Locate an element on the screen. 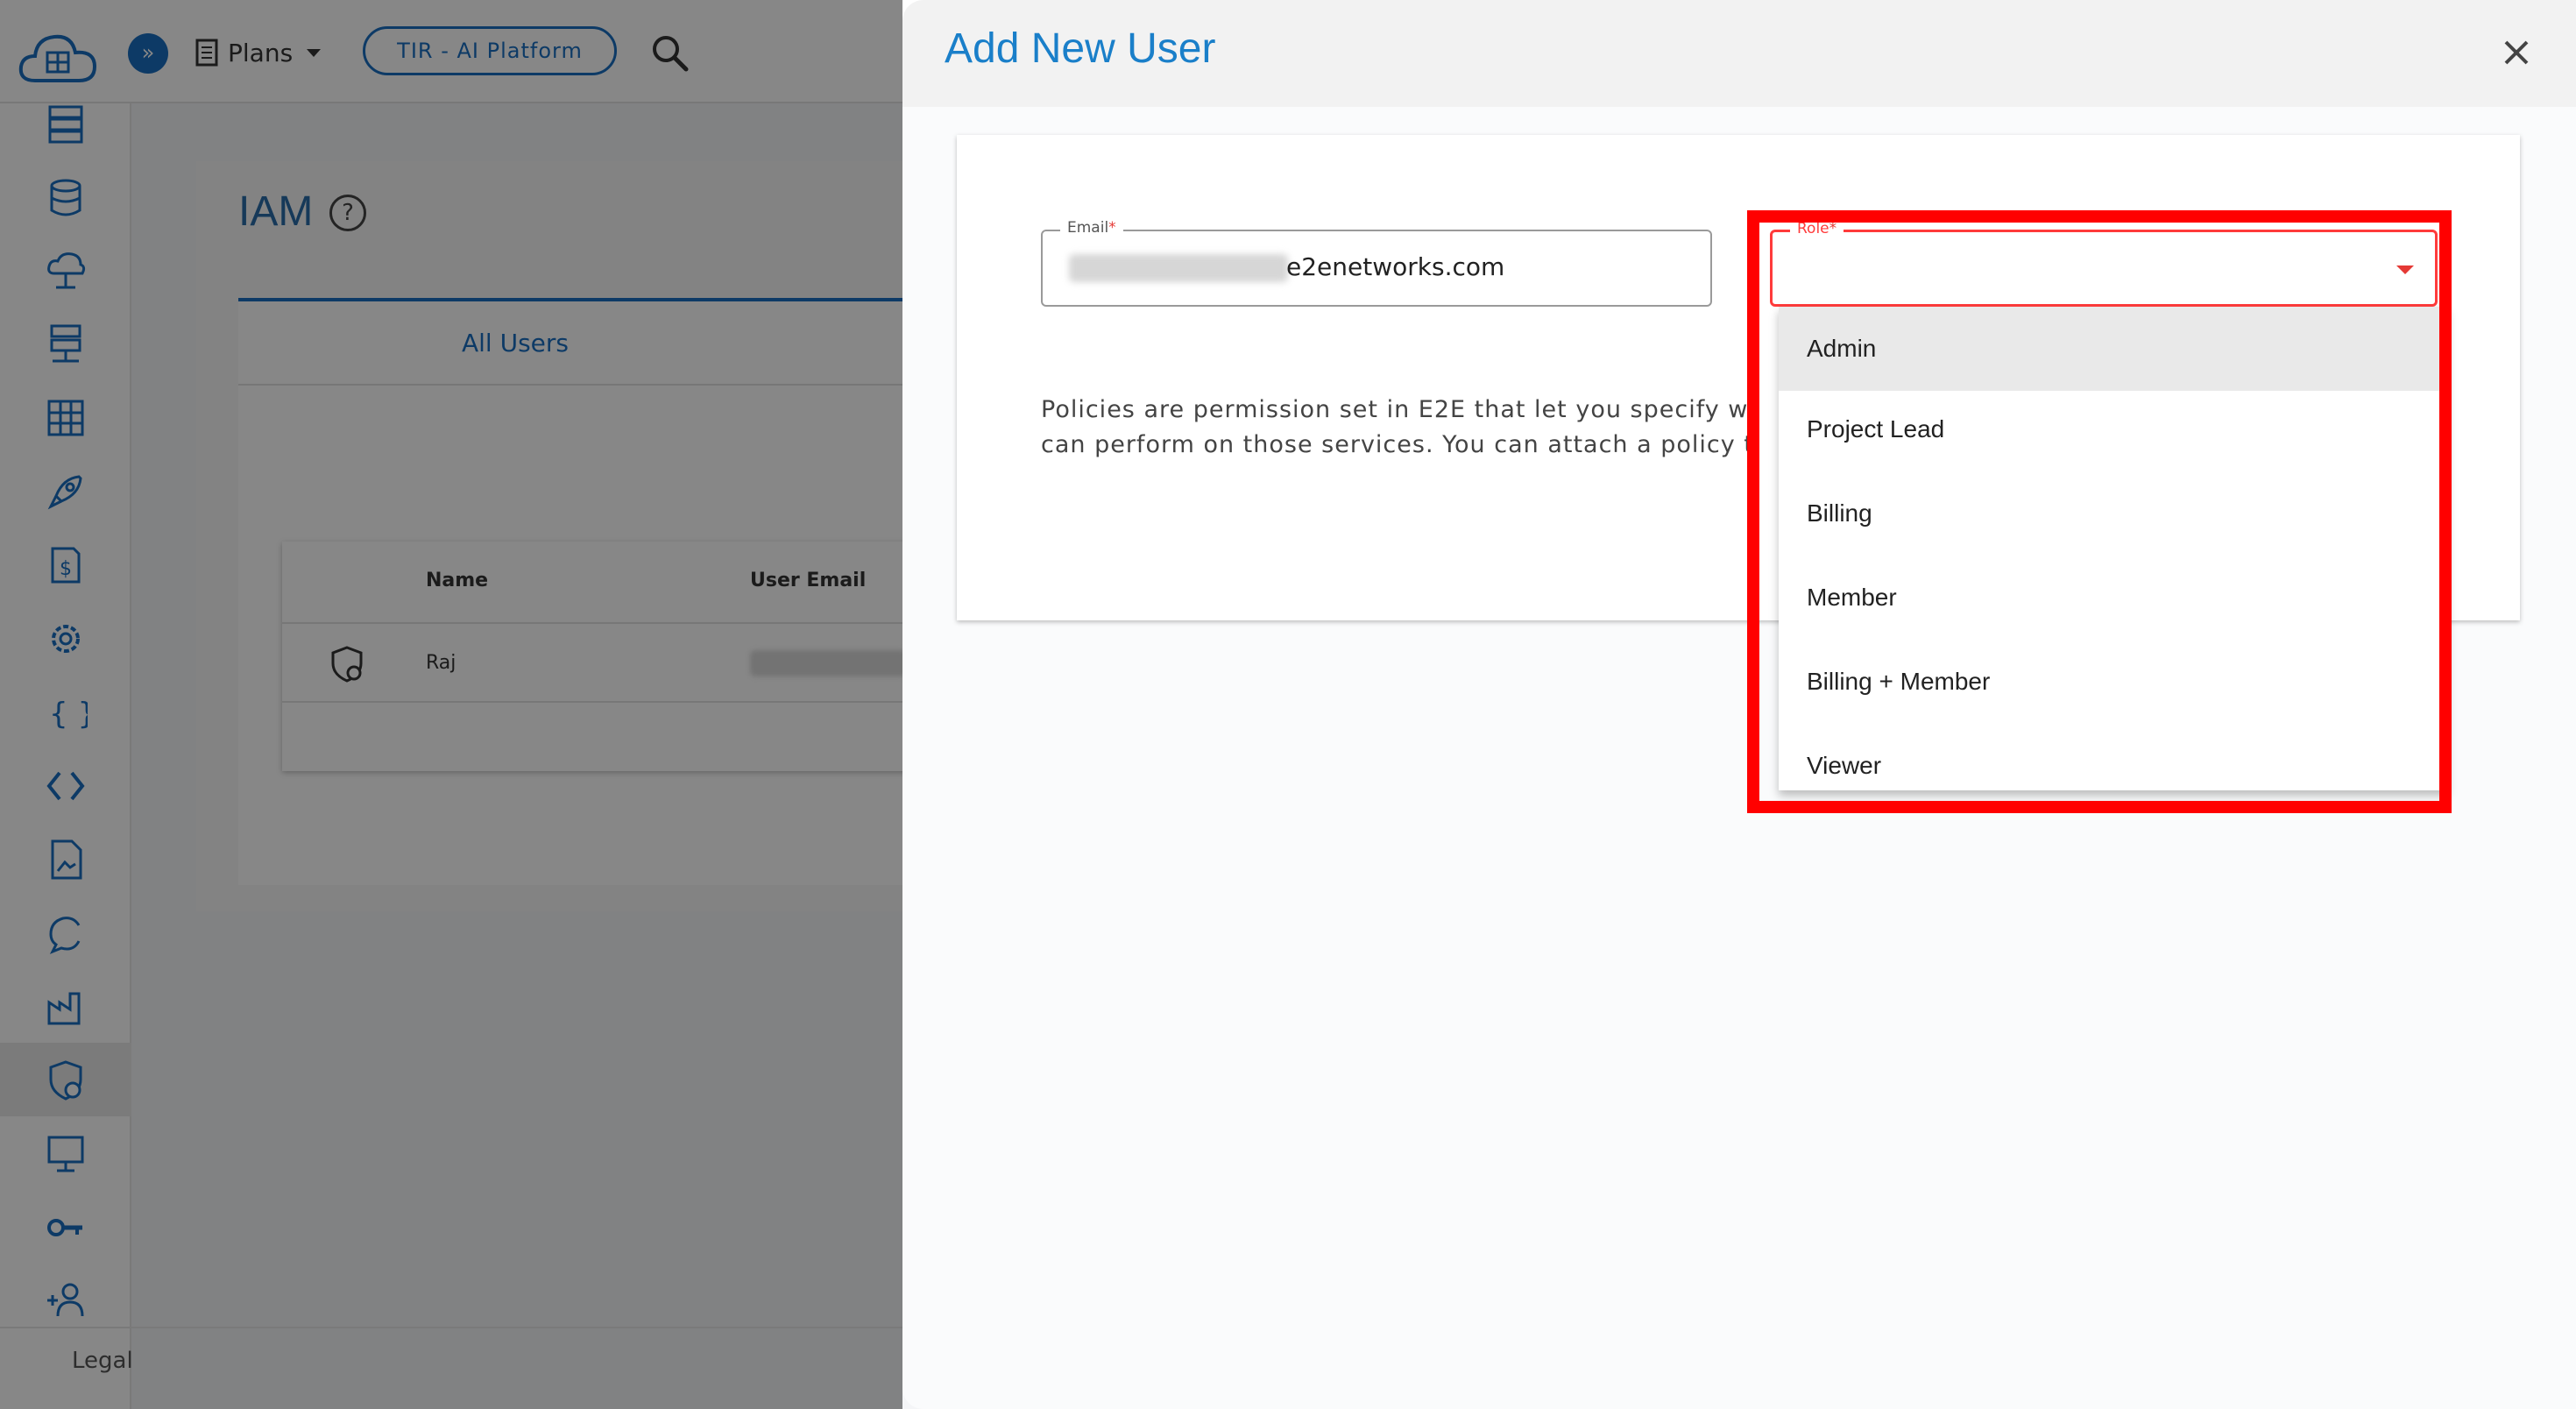 This screenshot has height=1409, width=2576. email-redacted is located at coordinates (1178, 268).